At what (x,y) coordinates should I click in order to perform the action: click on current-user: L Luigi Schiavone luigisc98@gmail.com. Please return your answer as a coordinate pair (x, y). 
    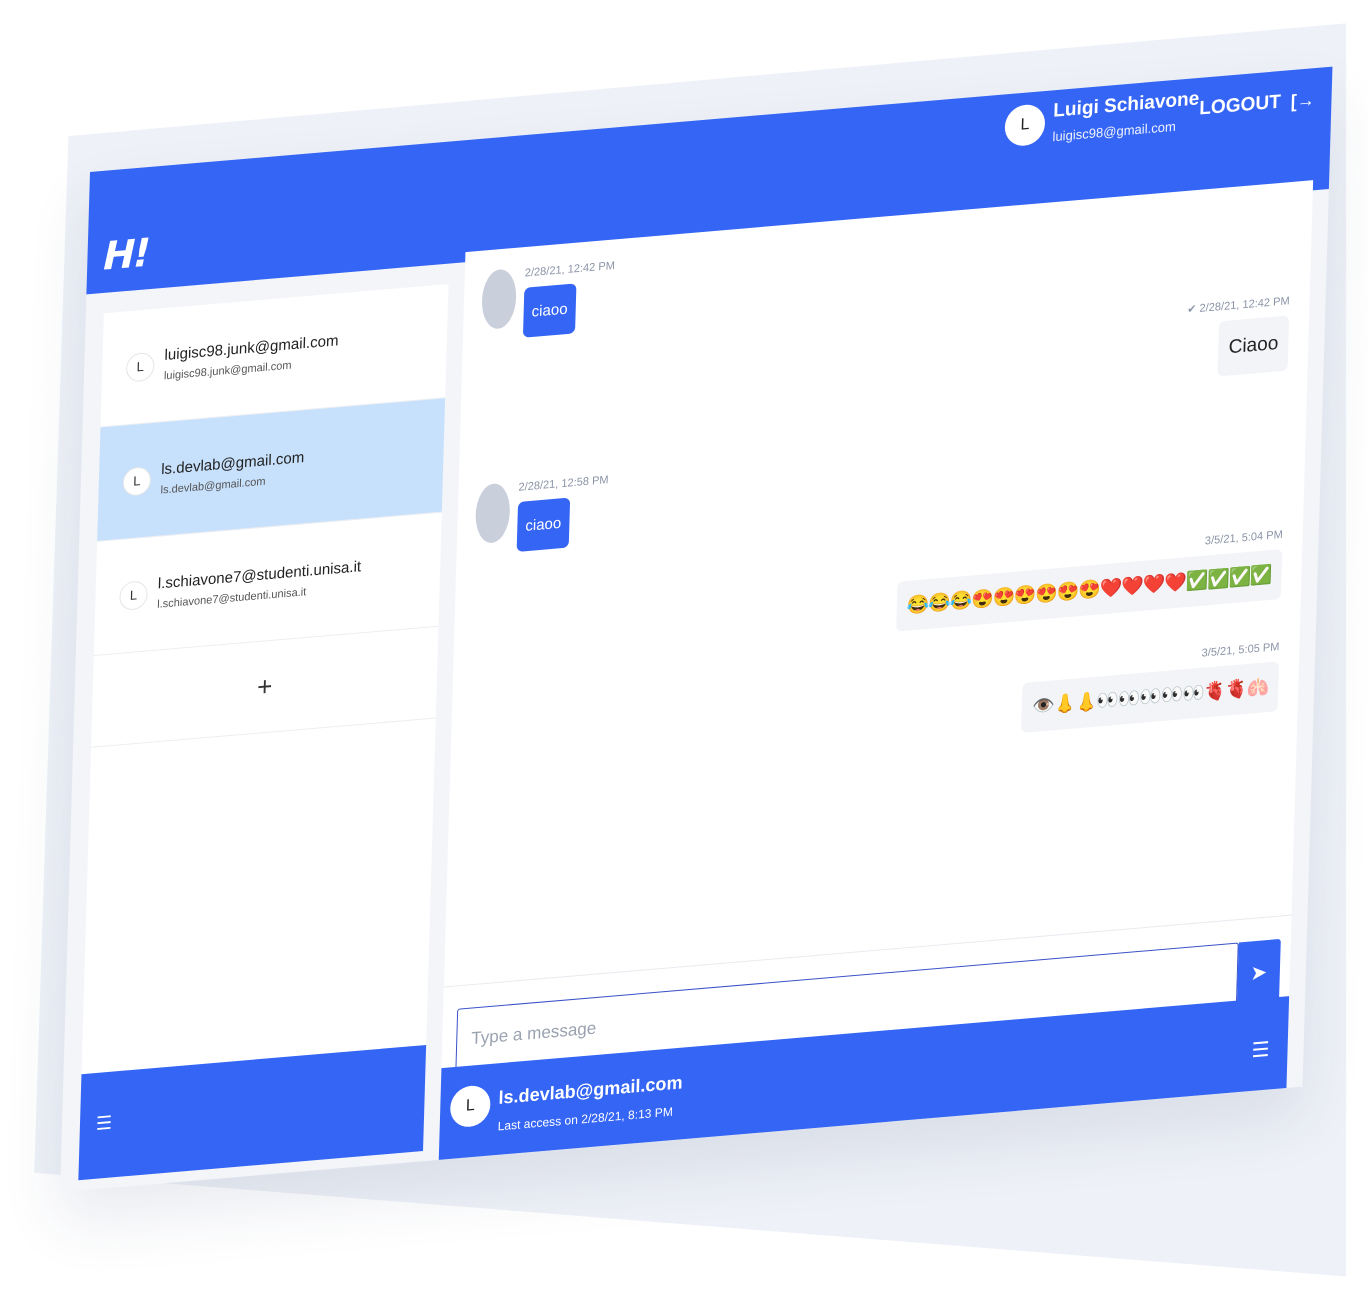
    Looking at the image, I should click on (1102, 118).